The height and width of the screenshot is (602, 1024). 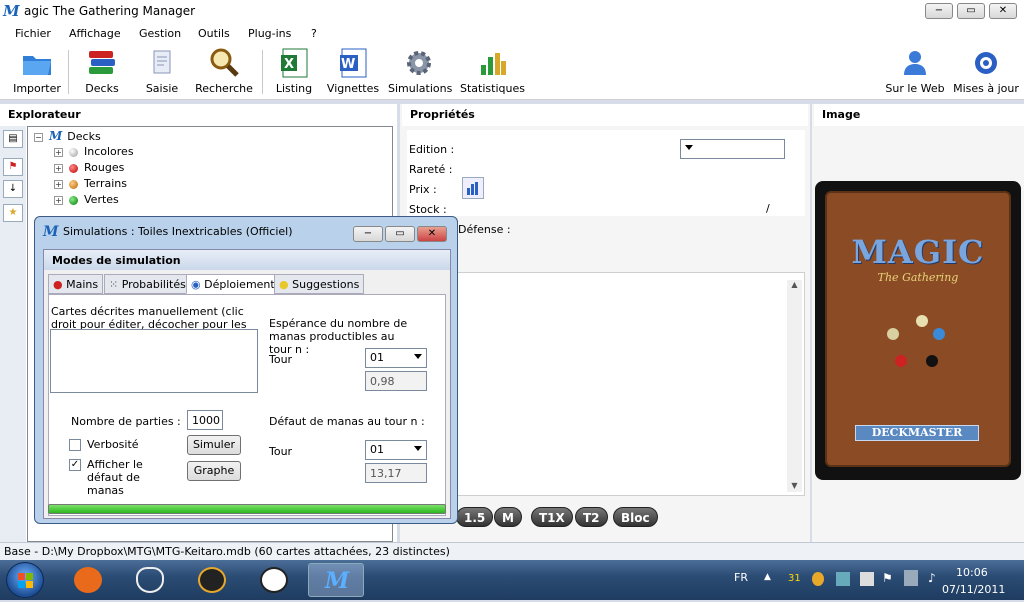 I want to click on scroll-up-icon: ▲, so click(x=794, y=284).